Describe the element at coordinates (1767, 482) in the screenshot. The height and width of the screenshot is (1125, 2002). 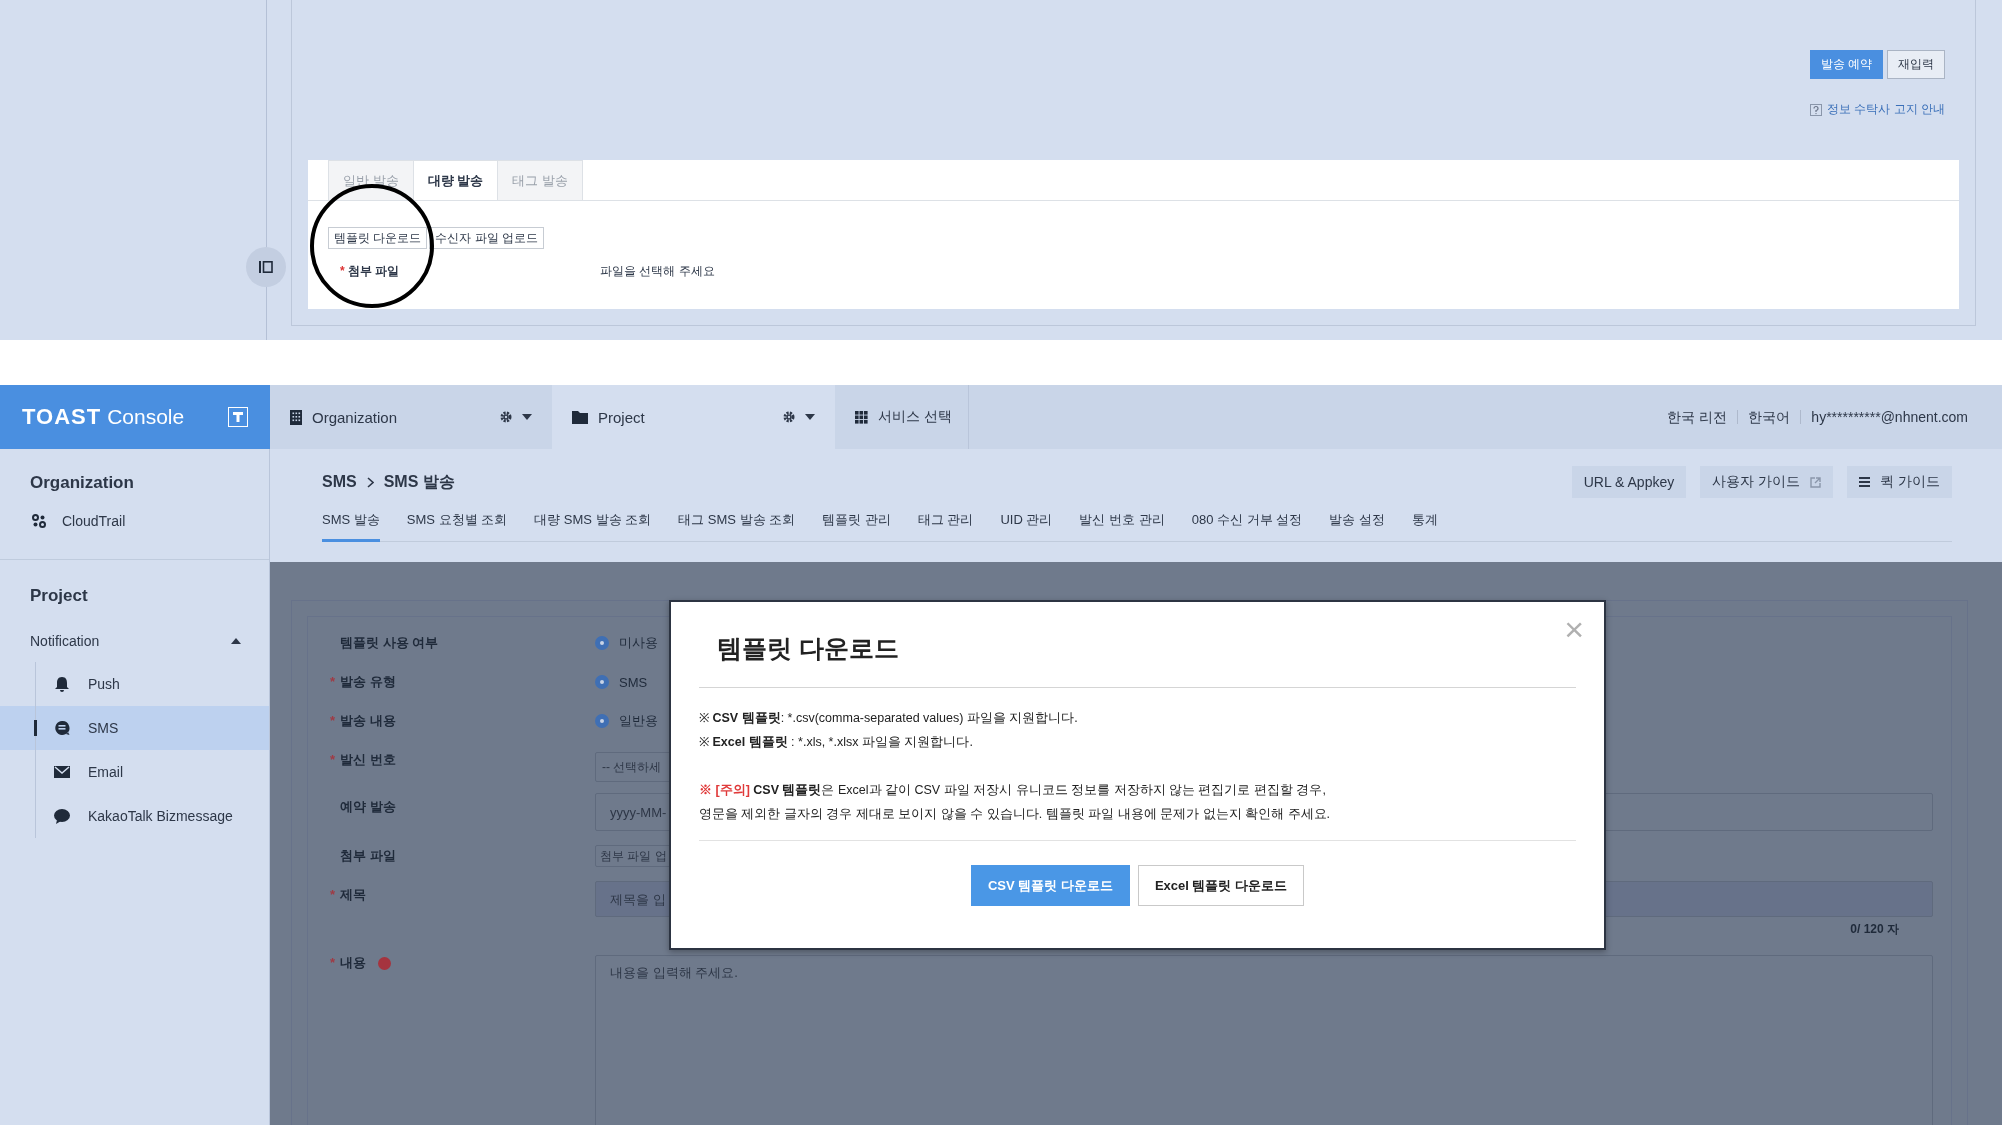
I see `toolbar-button: 사용자 가이드` at that location.